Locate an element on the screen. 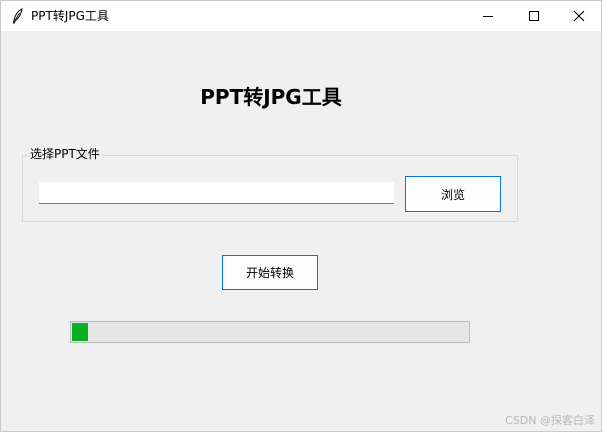 The width and height of the screenshot is (602, 432). title-bar: PPT转JPG工具 is located at coordinates (301, 16).